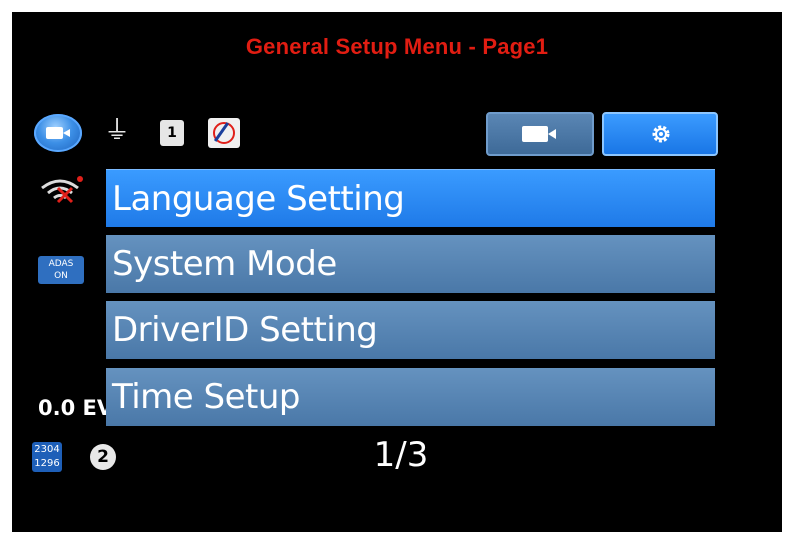 The image size is (789, 540). Describe the element at coordinates (62, 190) in the screenshot. I see `wifi-off-icon` at that location.